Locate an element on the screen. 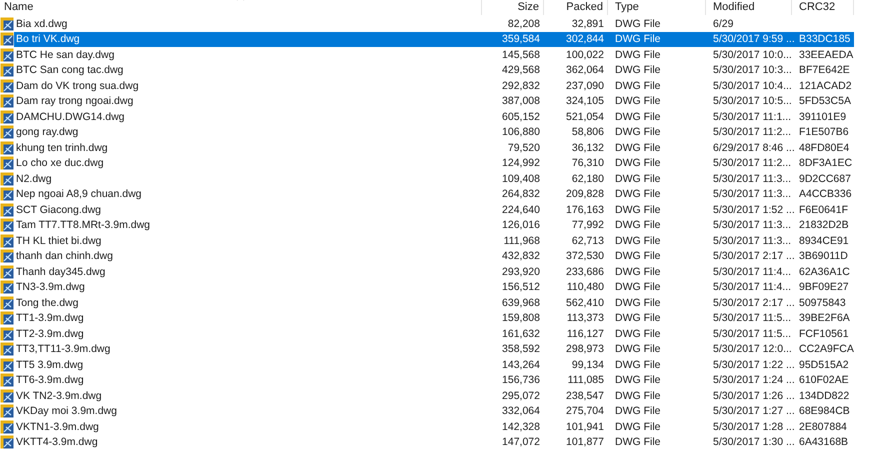 This screenshot has width=873, height=455. table-cell: 62,180 is located at coordinates (588, 178).